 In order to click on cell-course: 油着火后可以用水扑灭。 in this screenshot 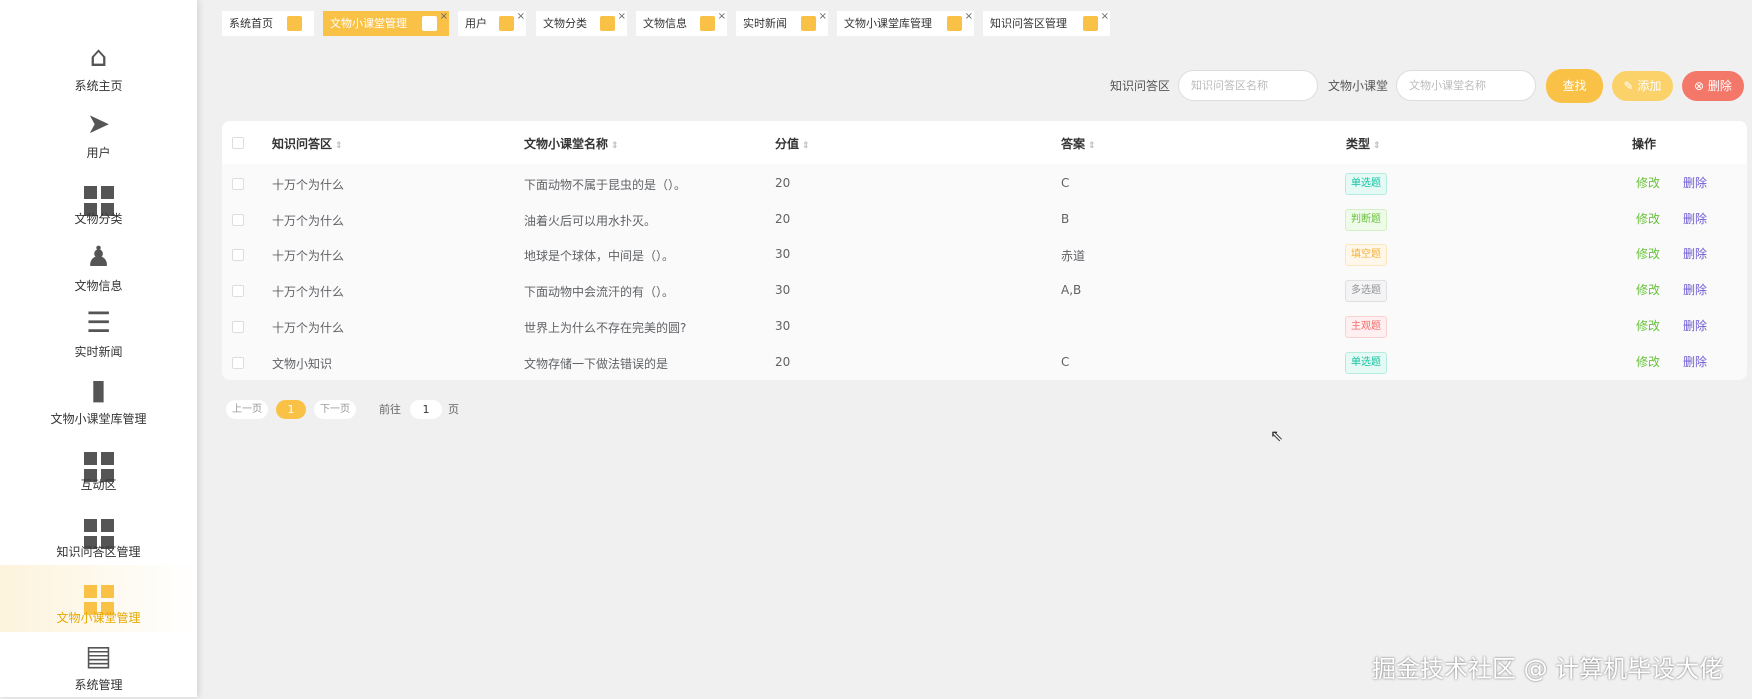, I will do `click(590, 220)`.